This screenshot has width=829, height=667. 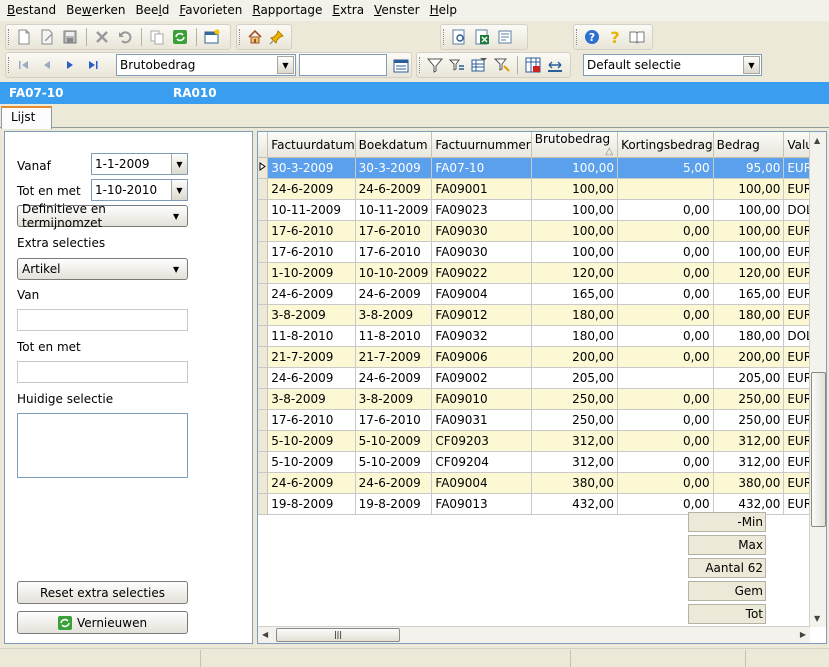 I want to click on fit-icon, so click(x=555, y=65).